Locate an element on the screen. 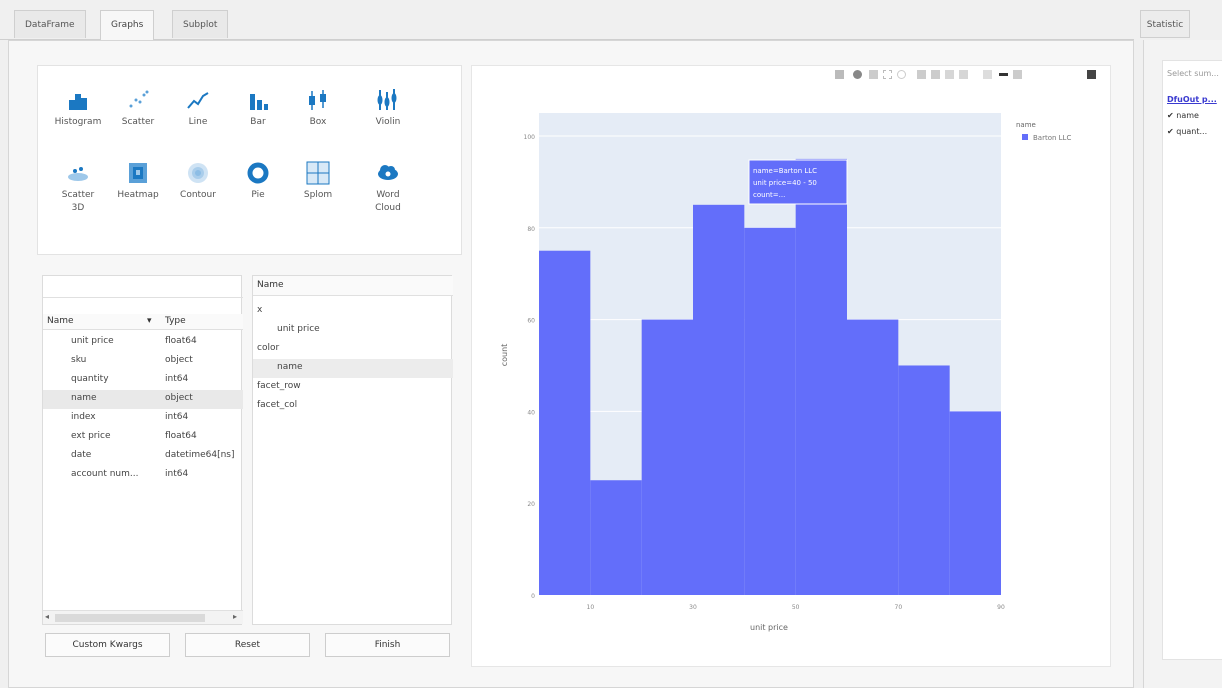  tab-bar: DataFrame Graphs Subplot is located at coordinates (567, 20).